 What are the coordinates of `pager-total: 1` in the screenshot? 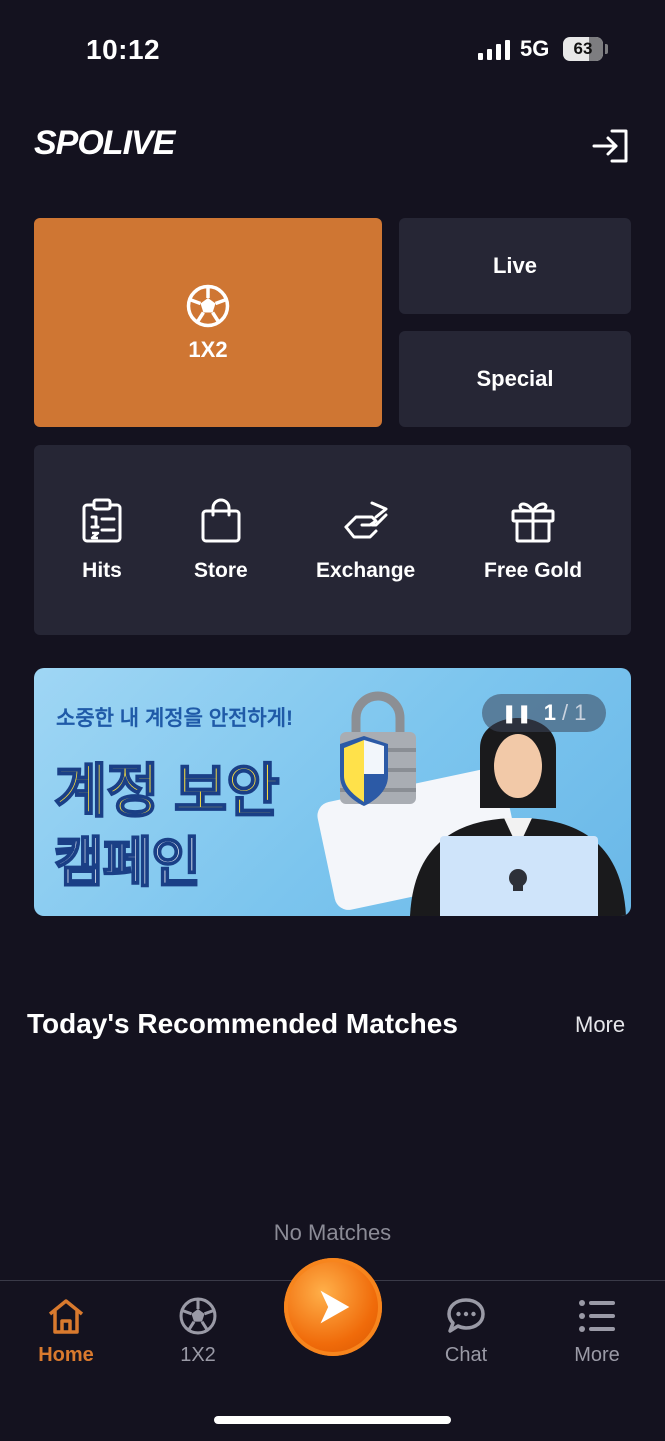 It's located at (580, 712).